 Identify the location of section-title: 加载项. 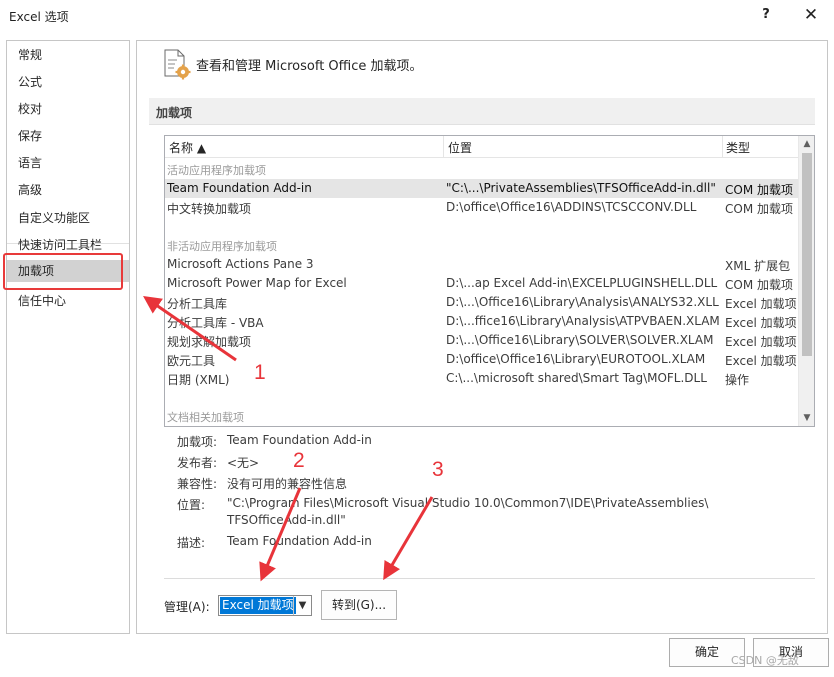
(174, 113).